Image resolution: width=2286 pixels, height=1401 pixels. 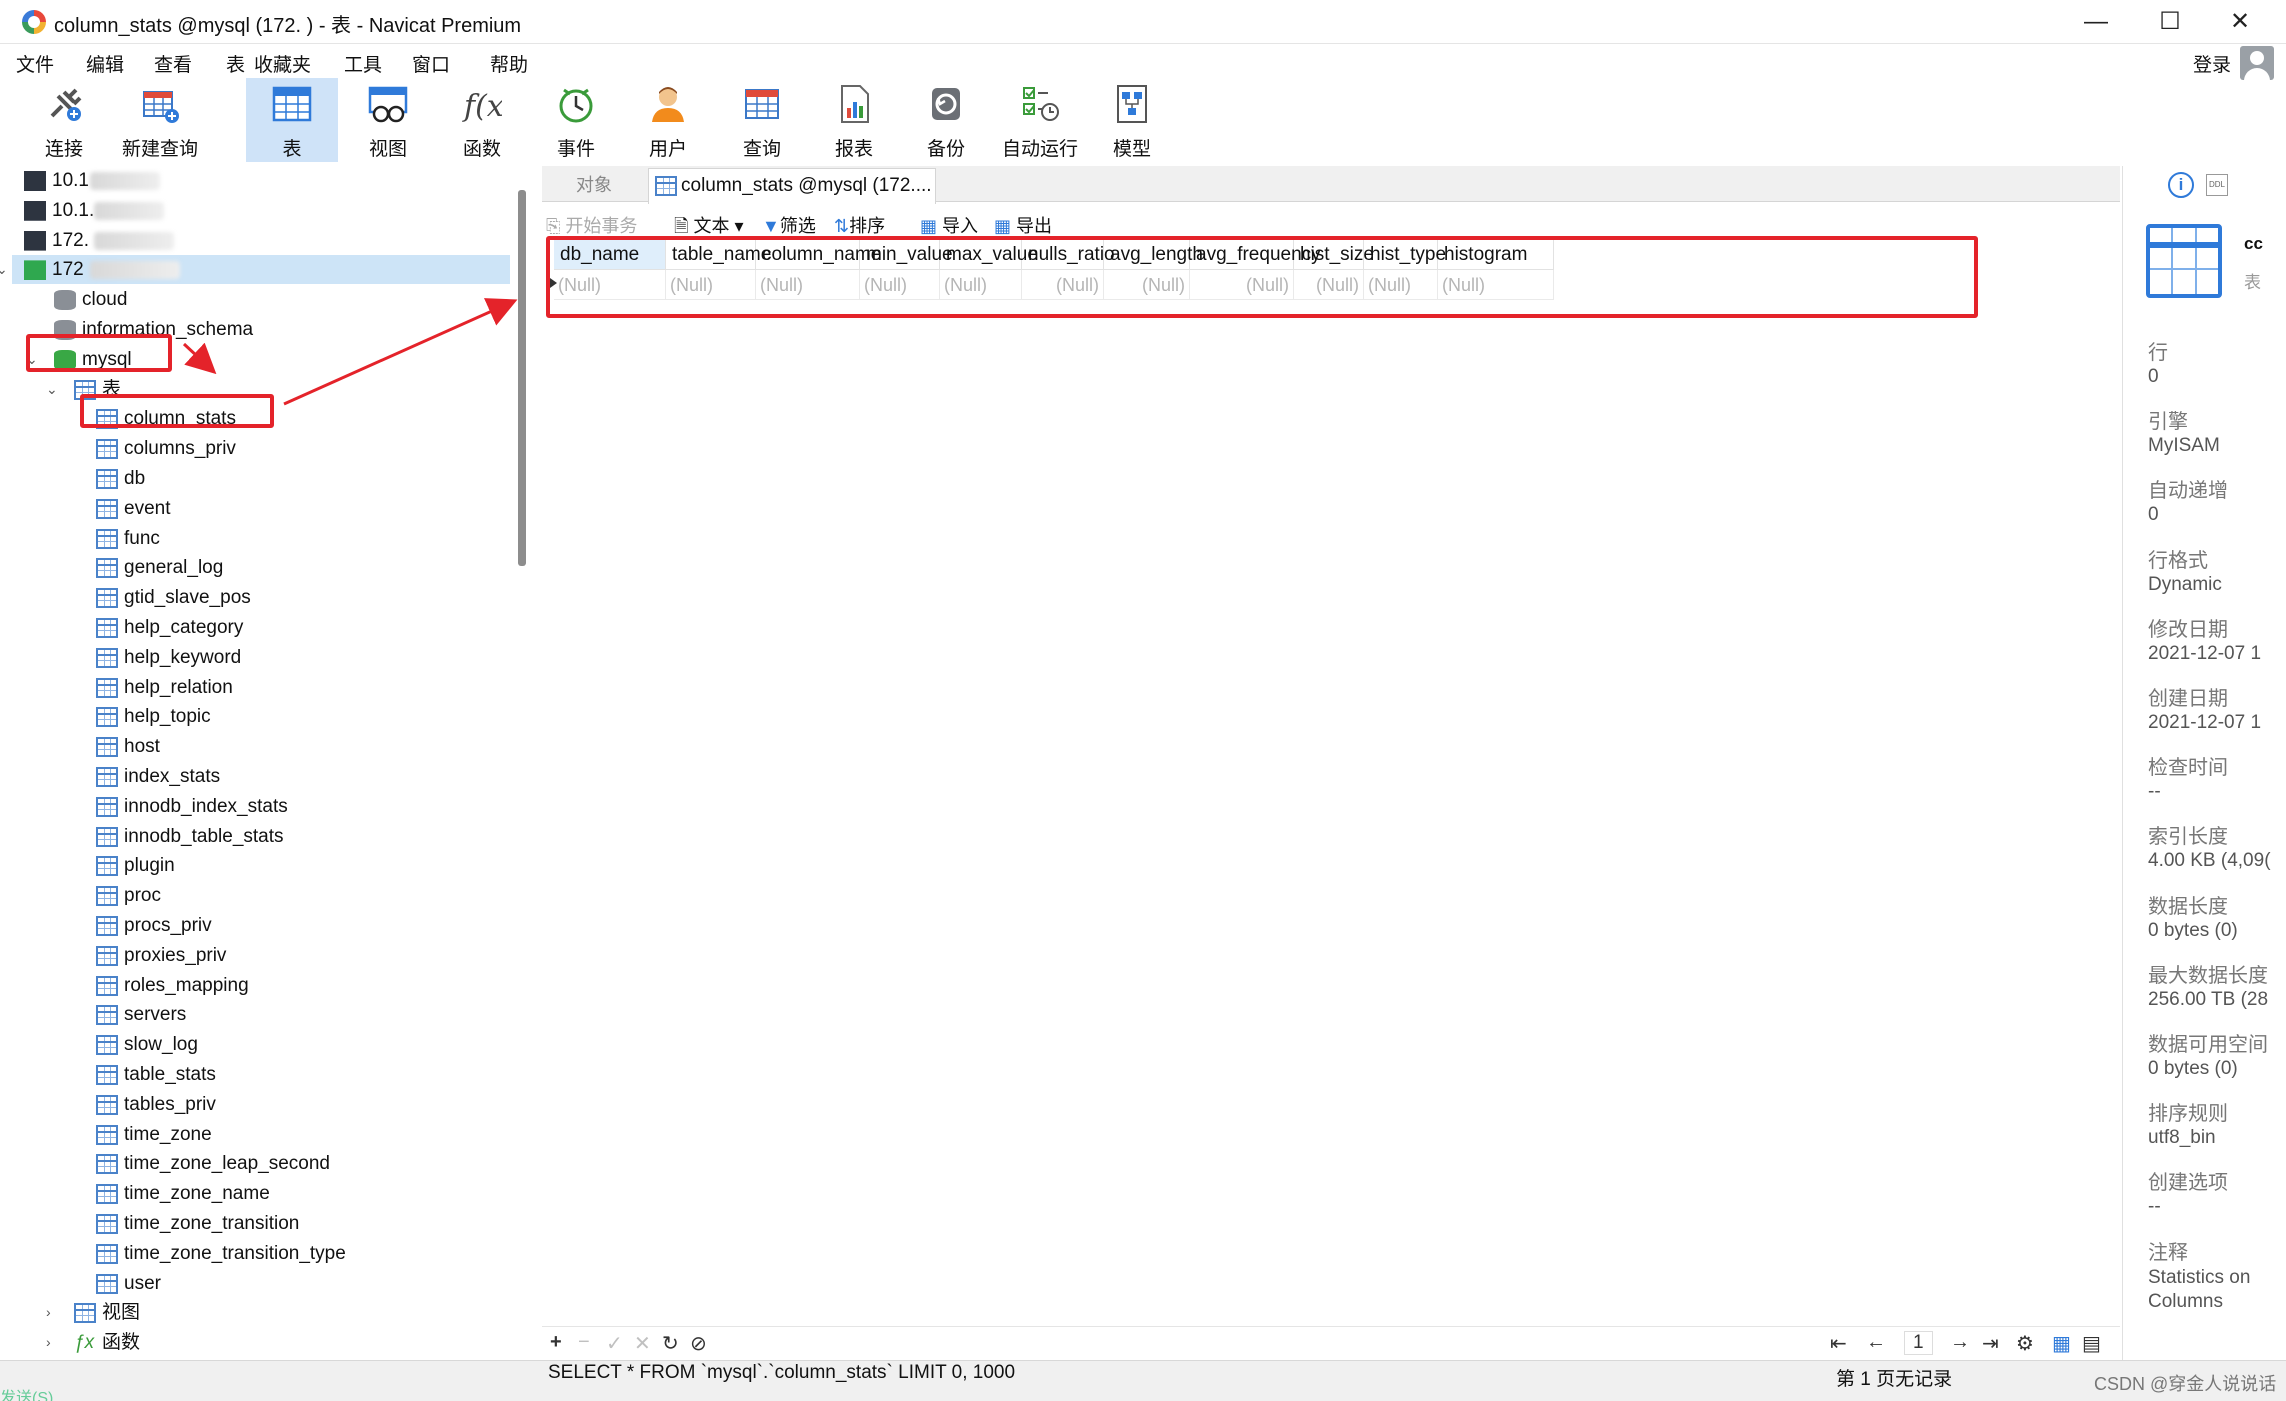 What do you see at coordinates (614, 1343) in the screenshot?
I see `apply-icon: ✓` at bounding box center [614, 1343].